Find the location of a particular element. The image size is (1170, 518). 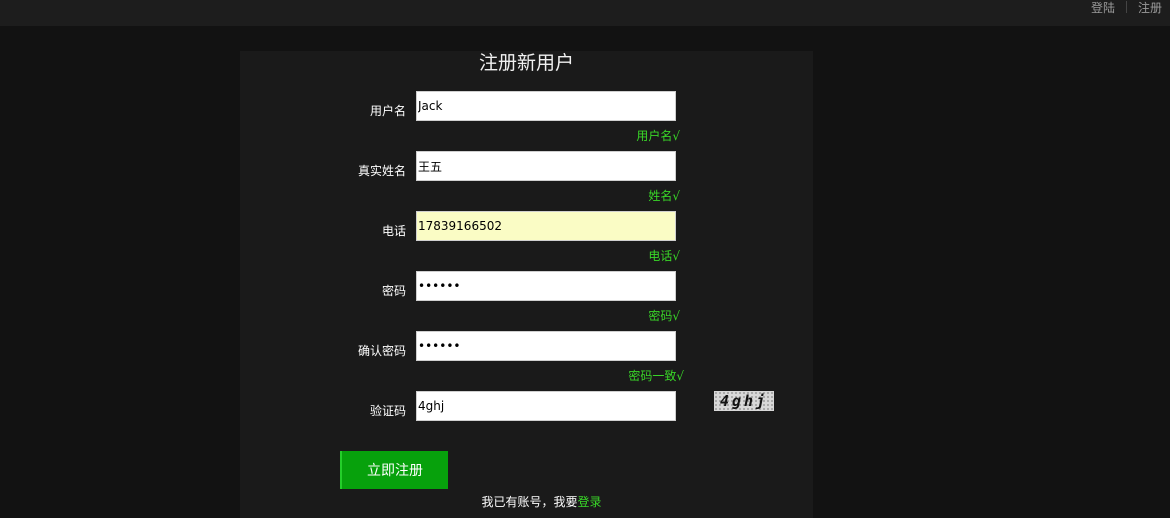

top-links: 登陆 注册 is located at coordinates (1126, 8).